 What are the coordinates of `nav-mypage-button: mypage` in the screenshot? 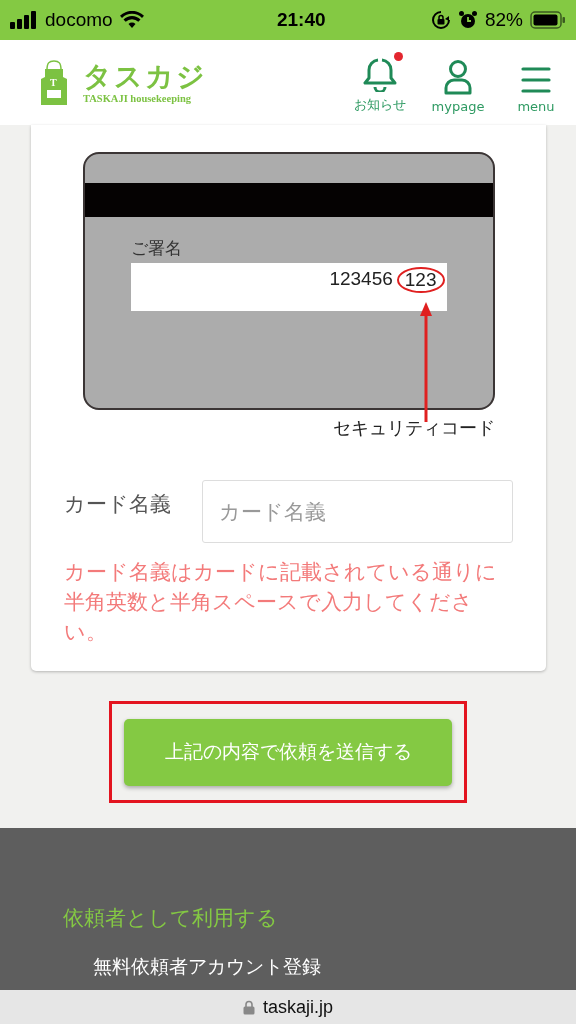 It's located at (458, 84).